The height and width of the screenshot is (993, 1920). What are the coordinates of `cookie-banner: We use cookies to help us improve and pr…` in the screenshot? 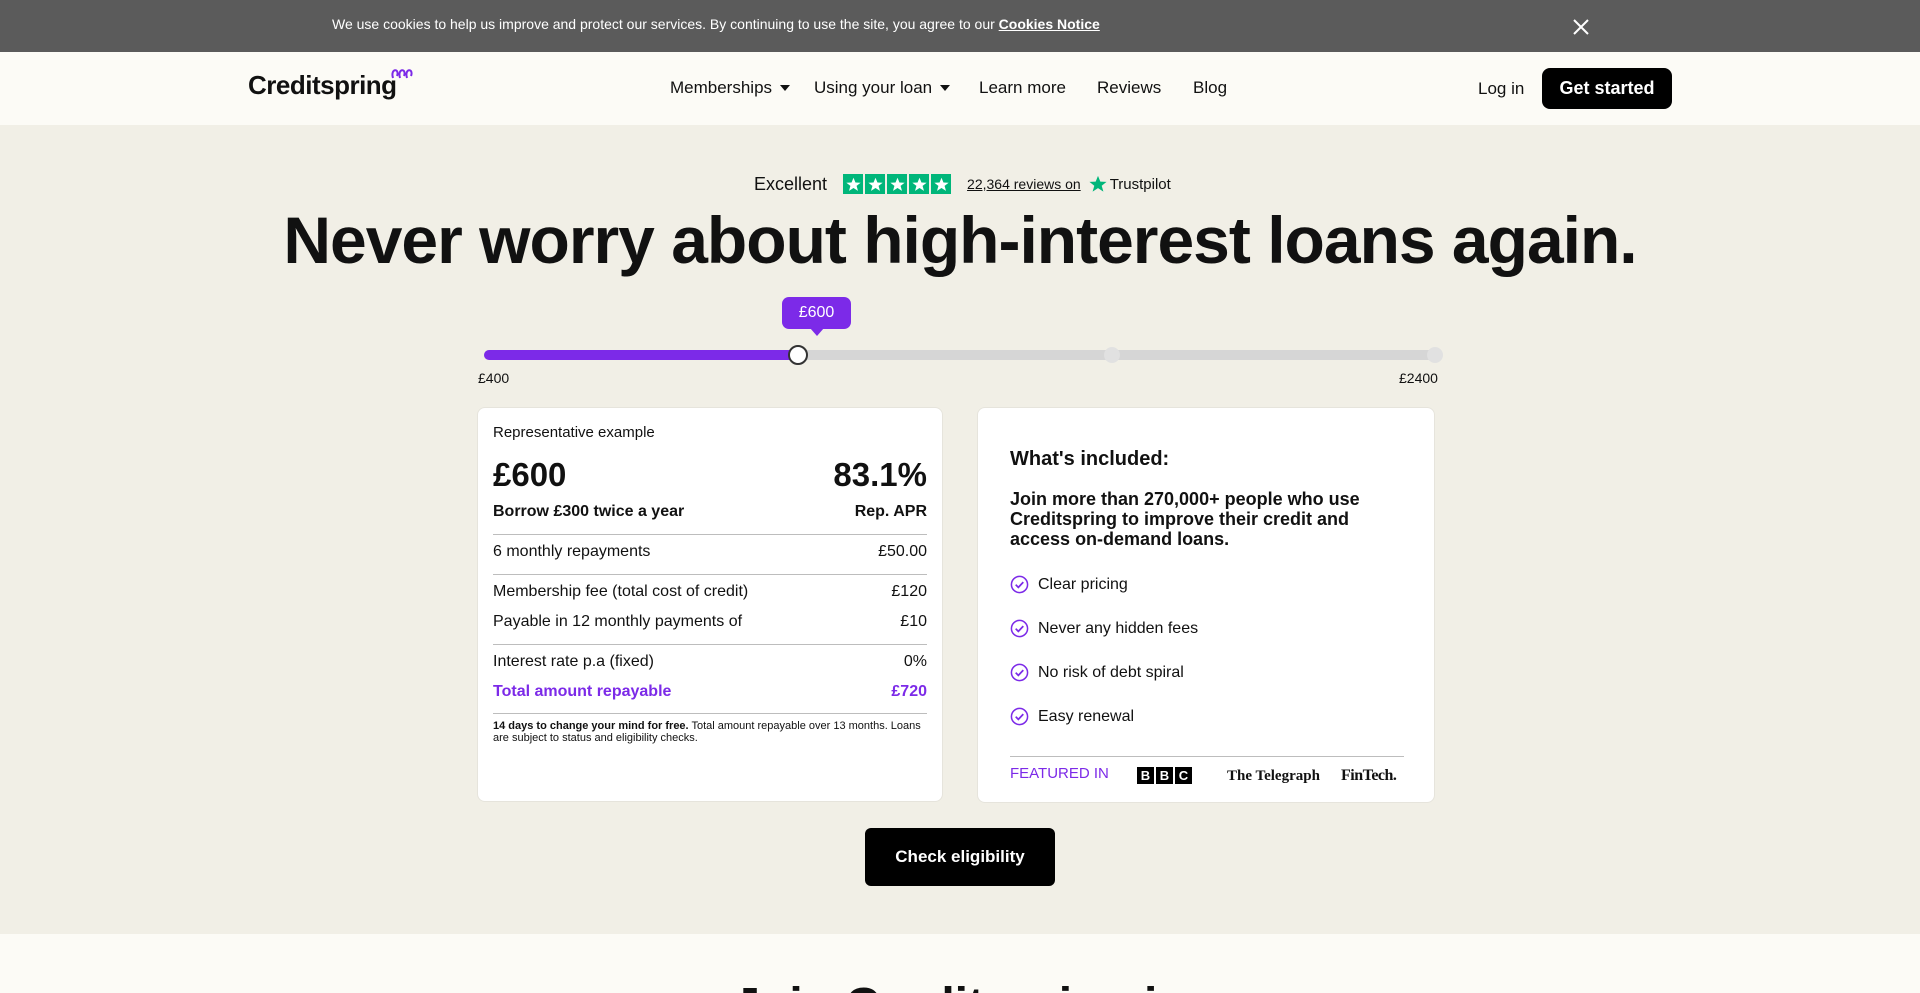 It's located at (960, 26).